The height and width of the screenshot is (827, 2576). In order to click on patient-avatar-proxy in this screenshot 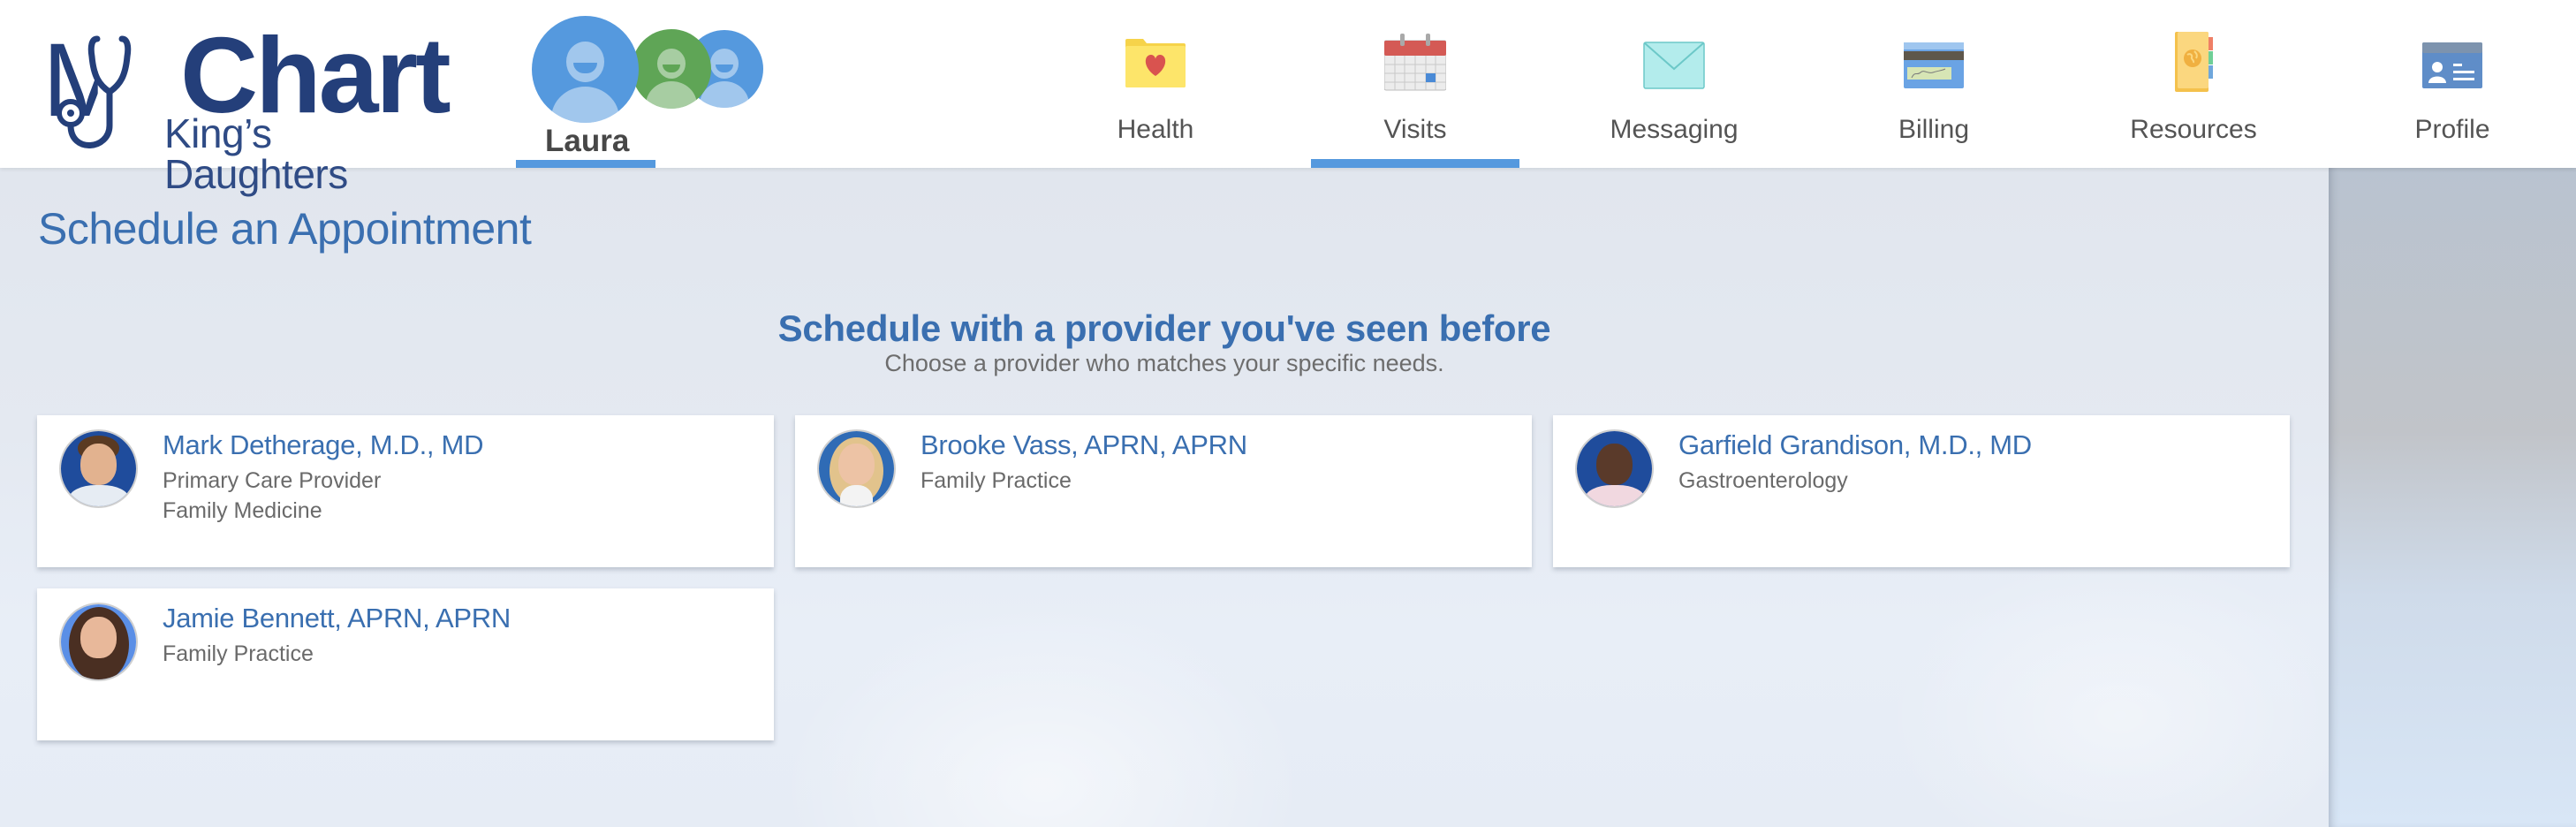, I will do `click(671, 69)`.